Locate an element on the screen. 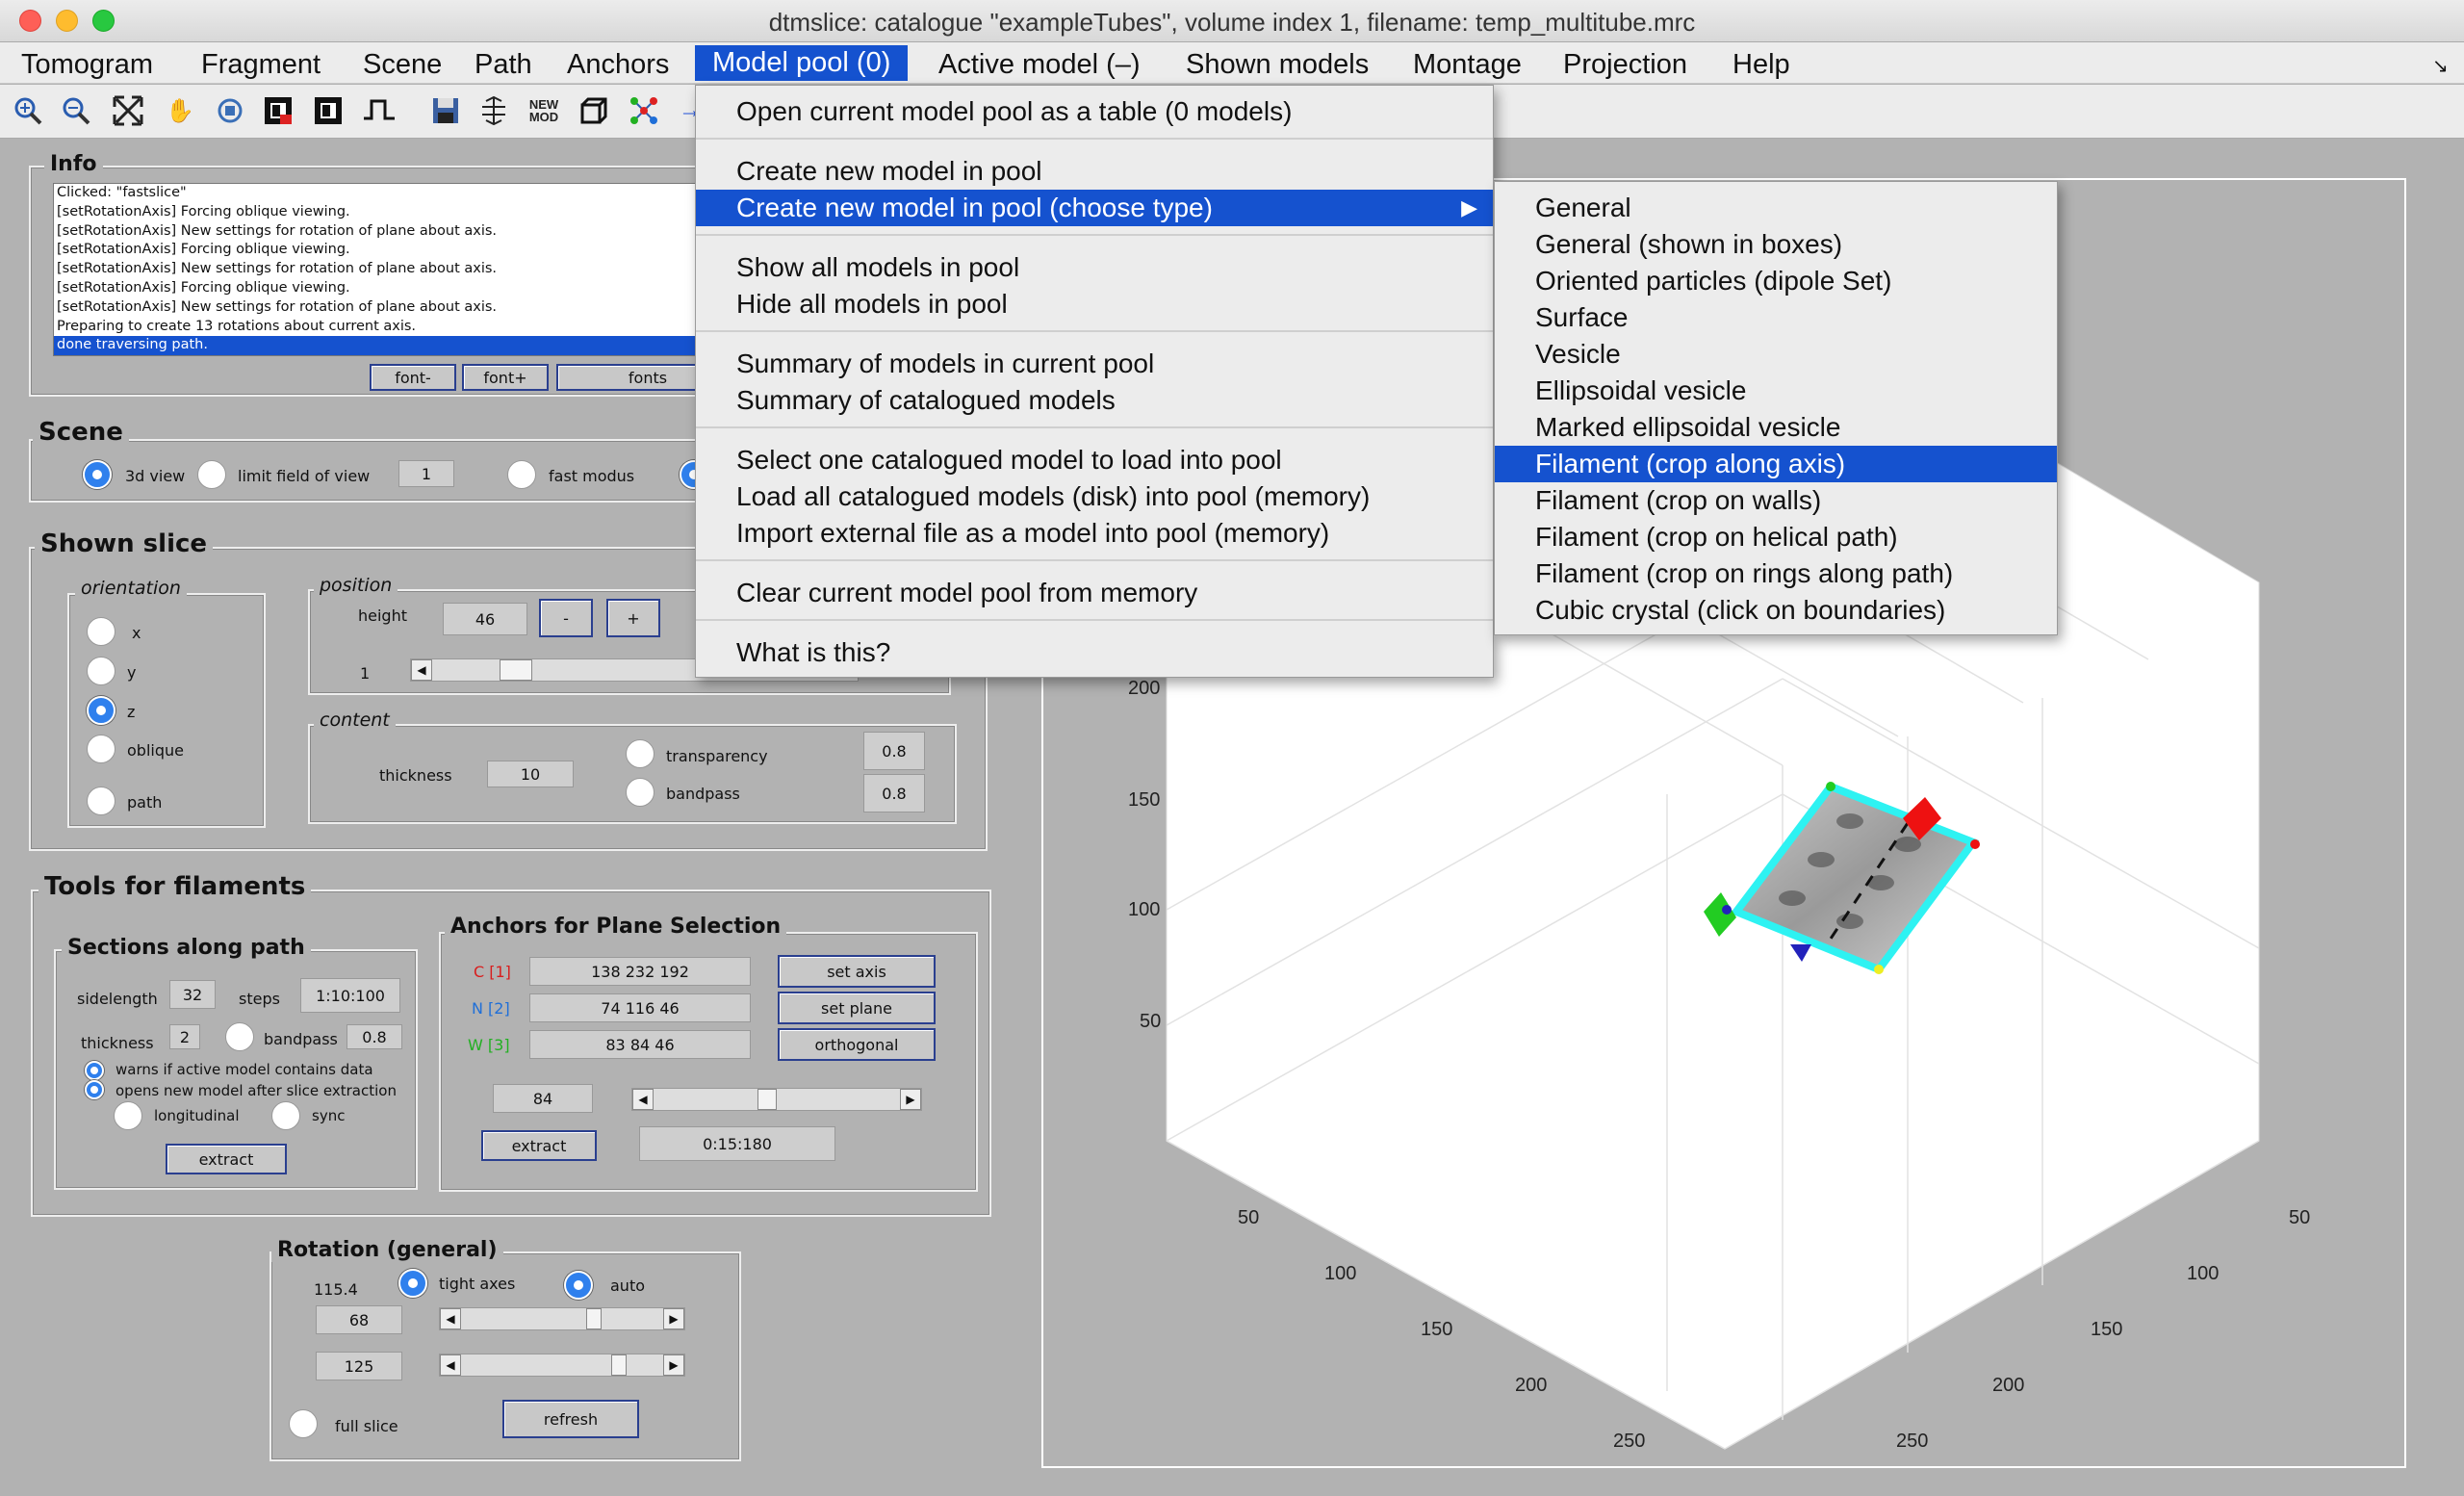  rotate-icon is located at coordinates (230, 111).